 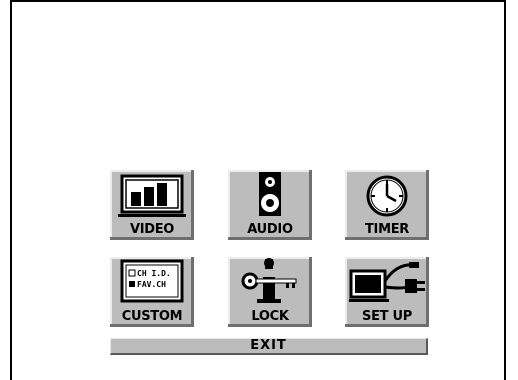 What do you see at coordinates (387, 229) in the screenshot?
I see `timer-label: TIMER` at bounding box center [387, 229].